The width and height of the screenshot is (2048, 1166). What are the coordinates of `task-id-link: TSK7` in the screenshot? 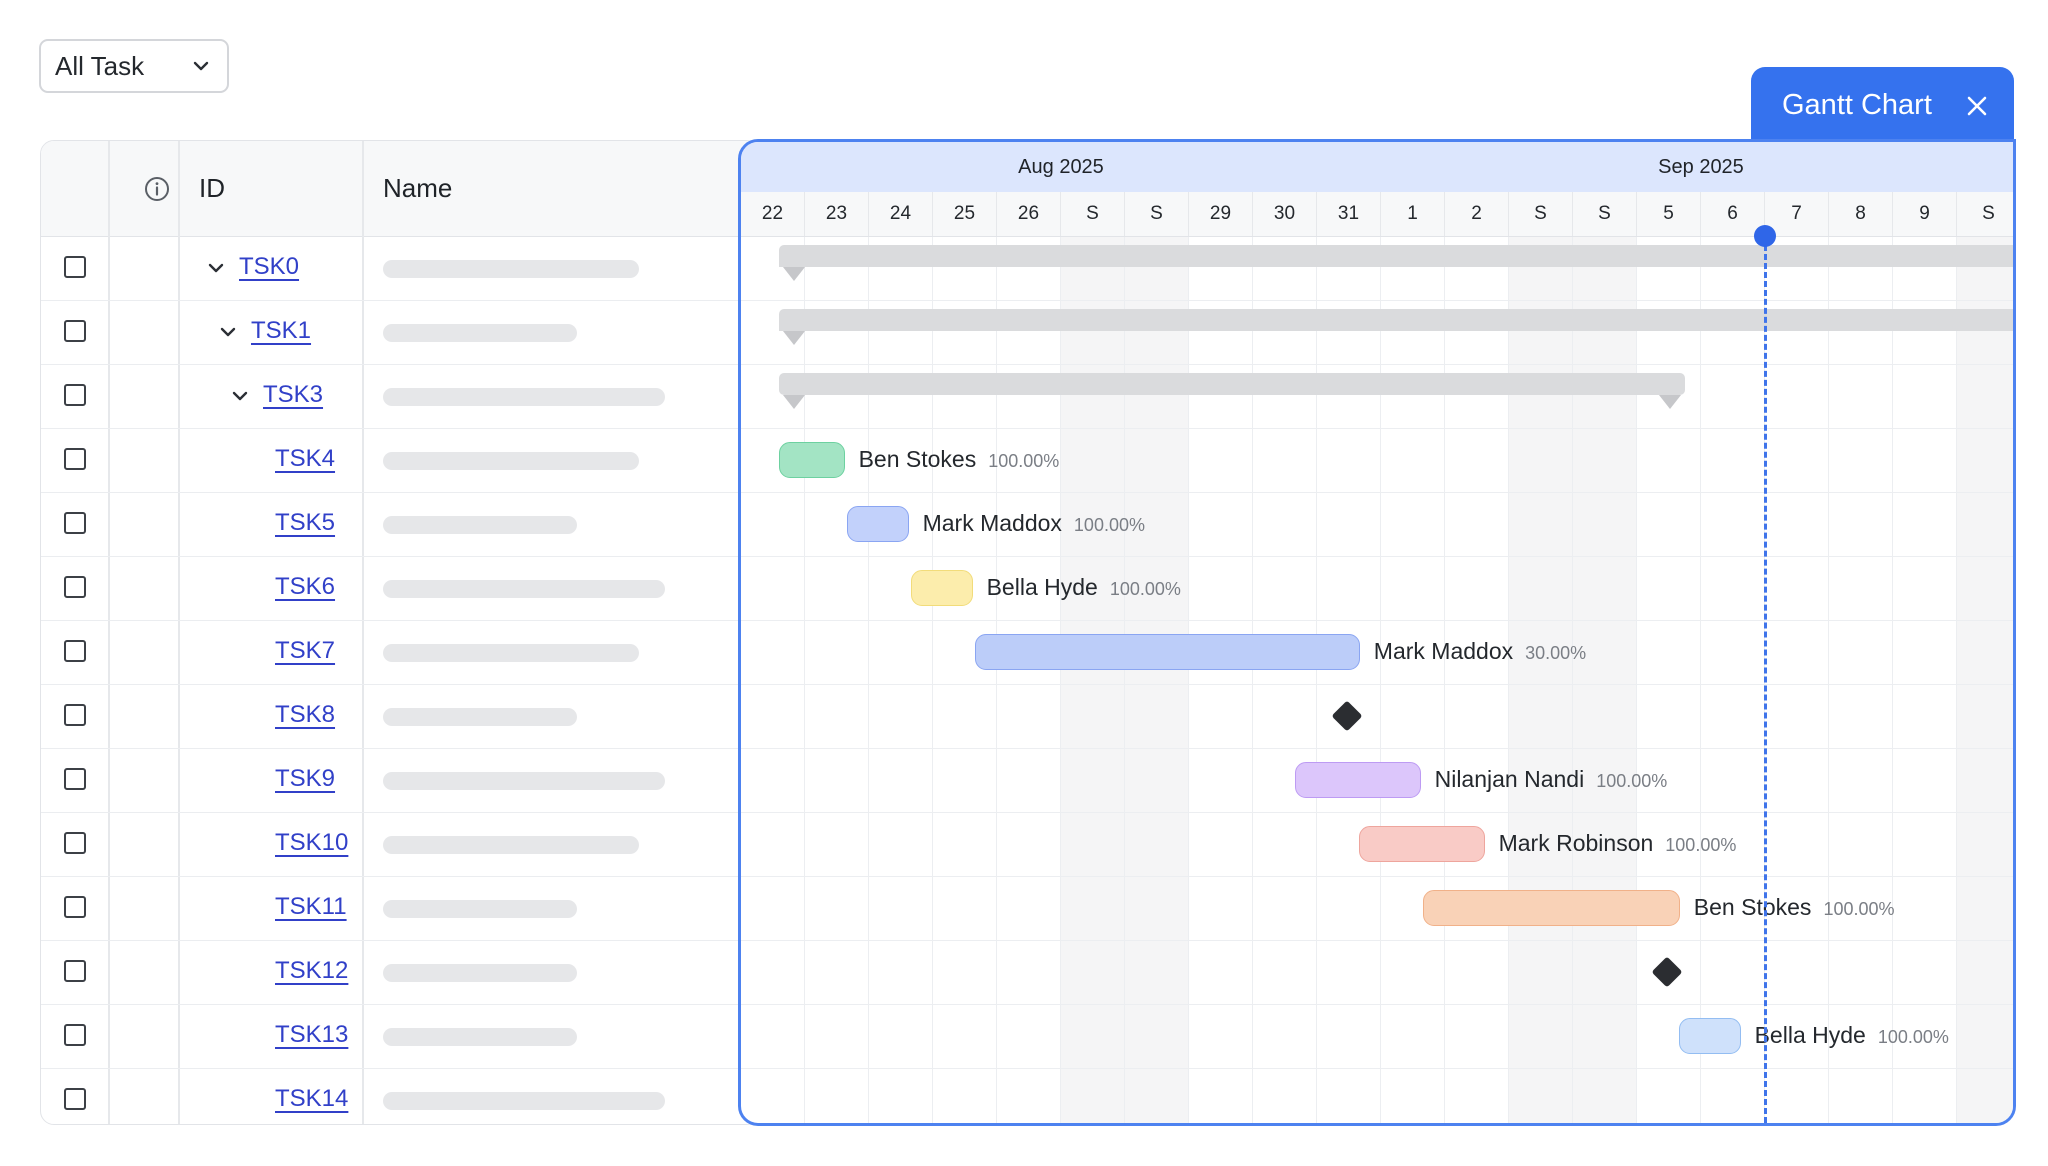 It's located at (305, 651).